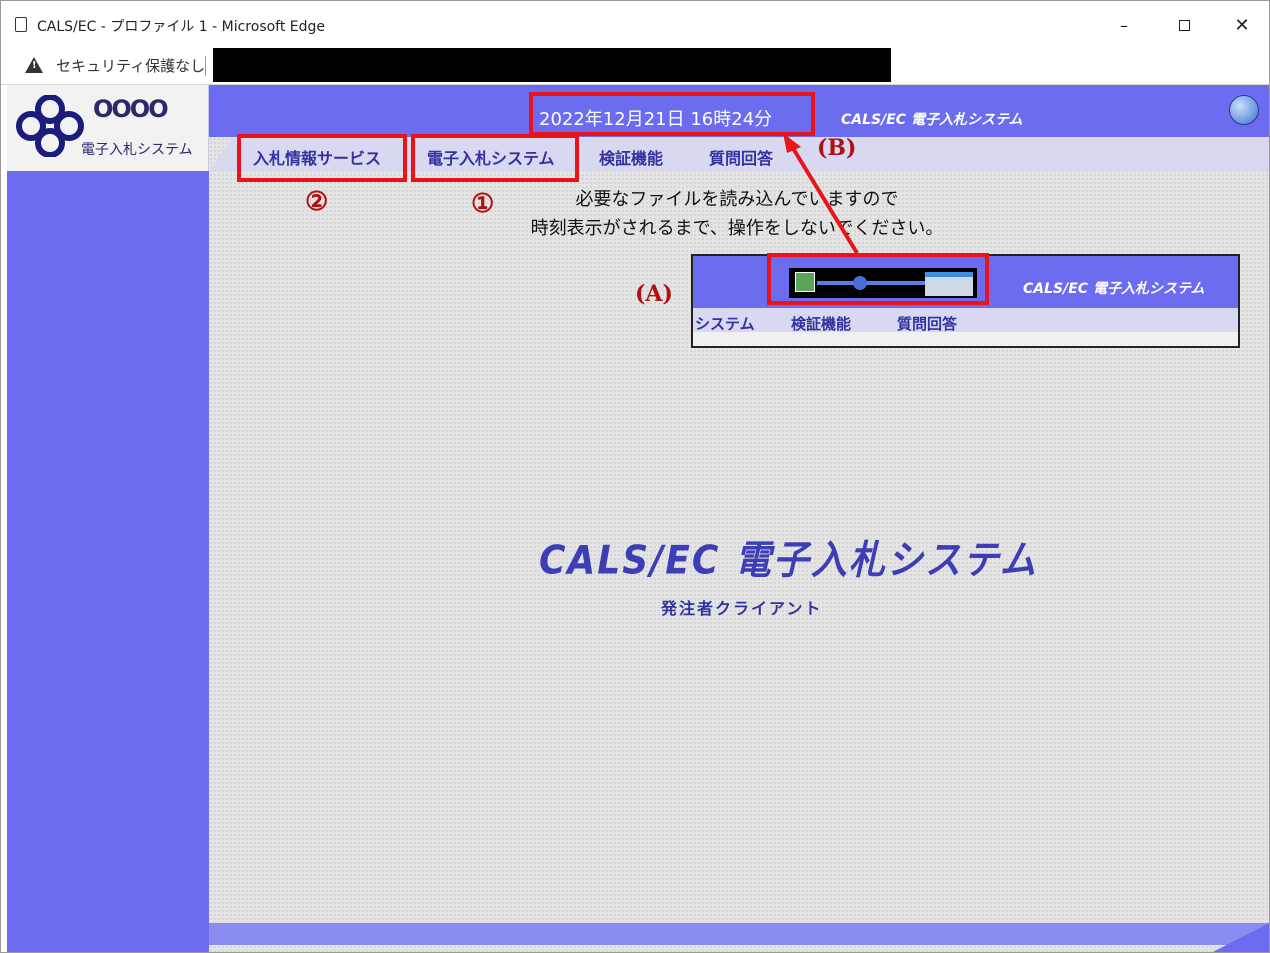 Image resolution: width=1270 pixels, height=953 pixels. What do you see at coordinates (737, 199) in the screenshot?
I see `loading-line-1: 必要なファイルを読み込んでいますので` at bounding box center [737, 199].